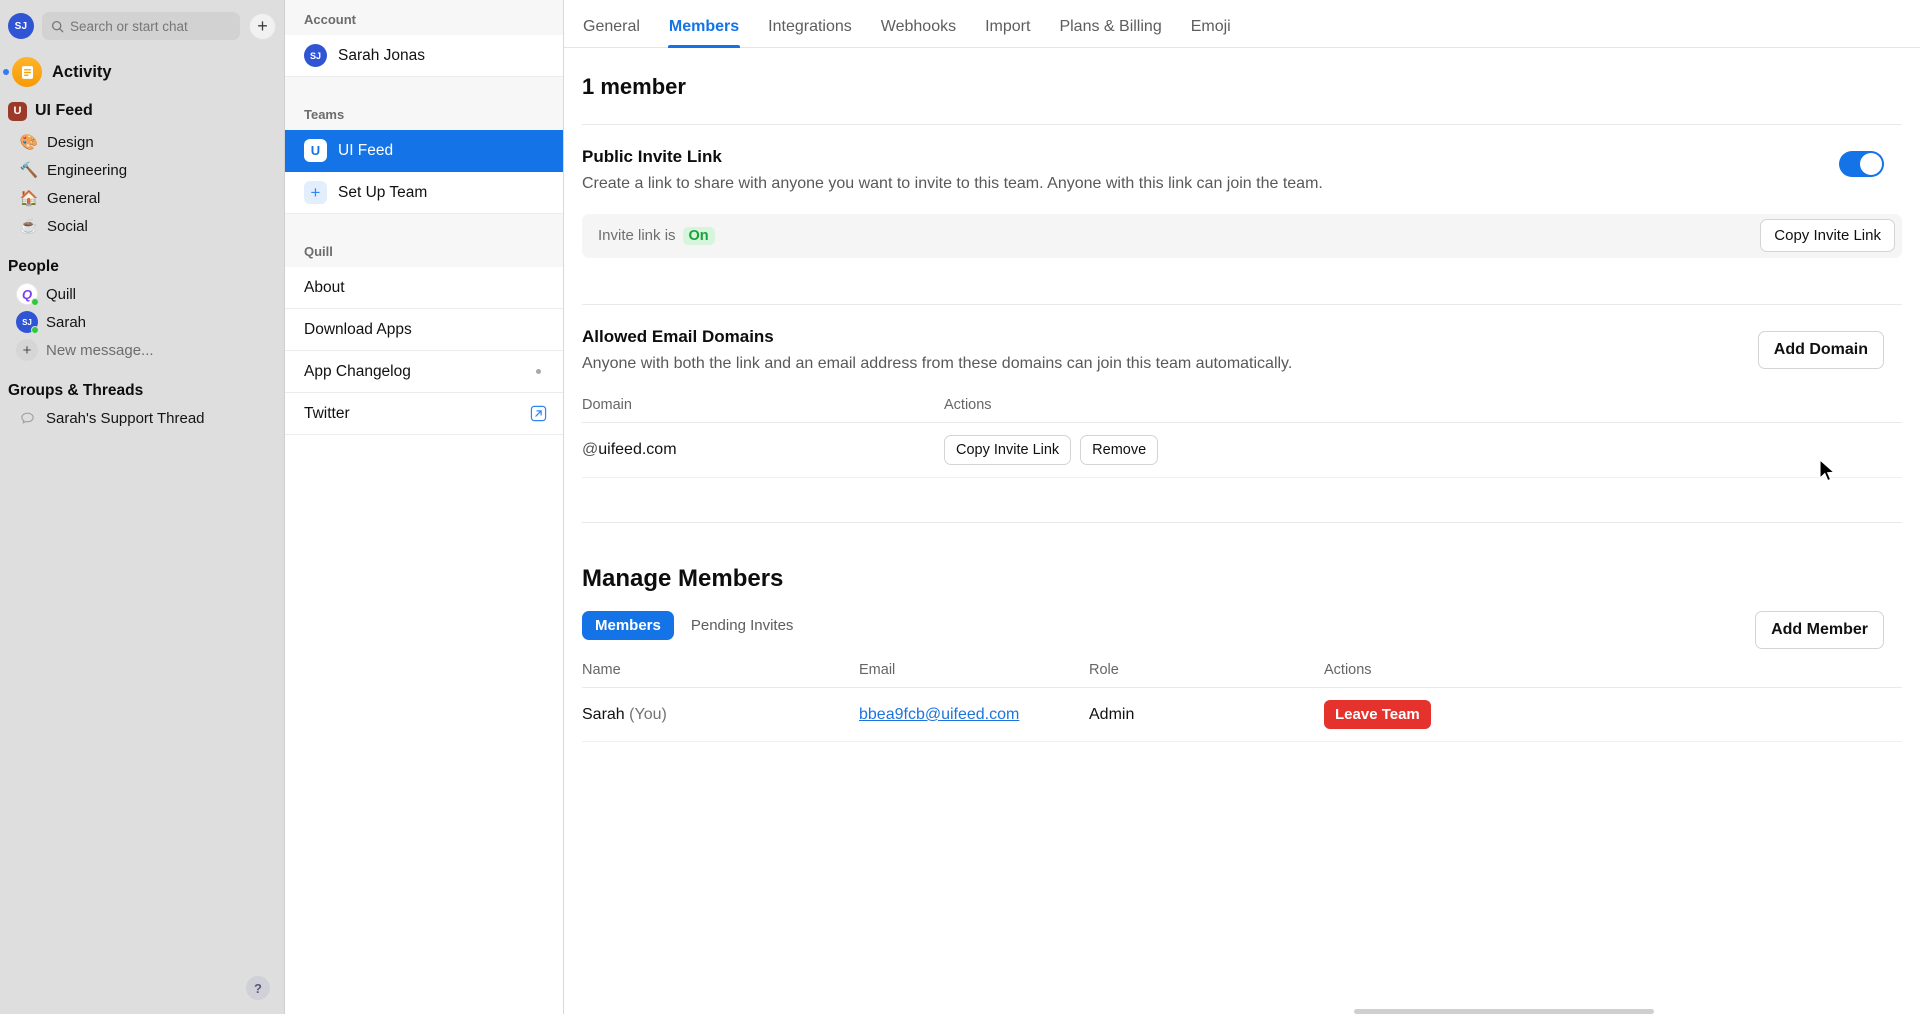 The height and width of the screenshot is (1014, 1920). Describe the element at coordinates (64, 110) in the screenshot. I see `team-name: UI Feed` at that location.